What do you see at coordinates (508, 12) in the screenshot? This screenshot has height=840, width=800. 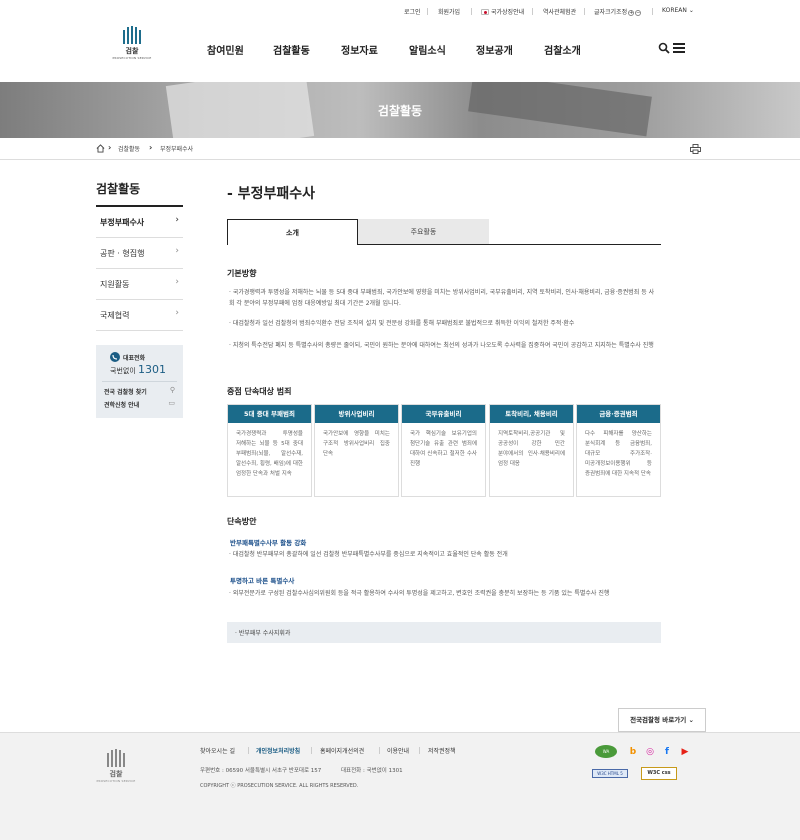 I see `national-symbol-label: 국가상징안내` at bounding box center [508, 12].